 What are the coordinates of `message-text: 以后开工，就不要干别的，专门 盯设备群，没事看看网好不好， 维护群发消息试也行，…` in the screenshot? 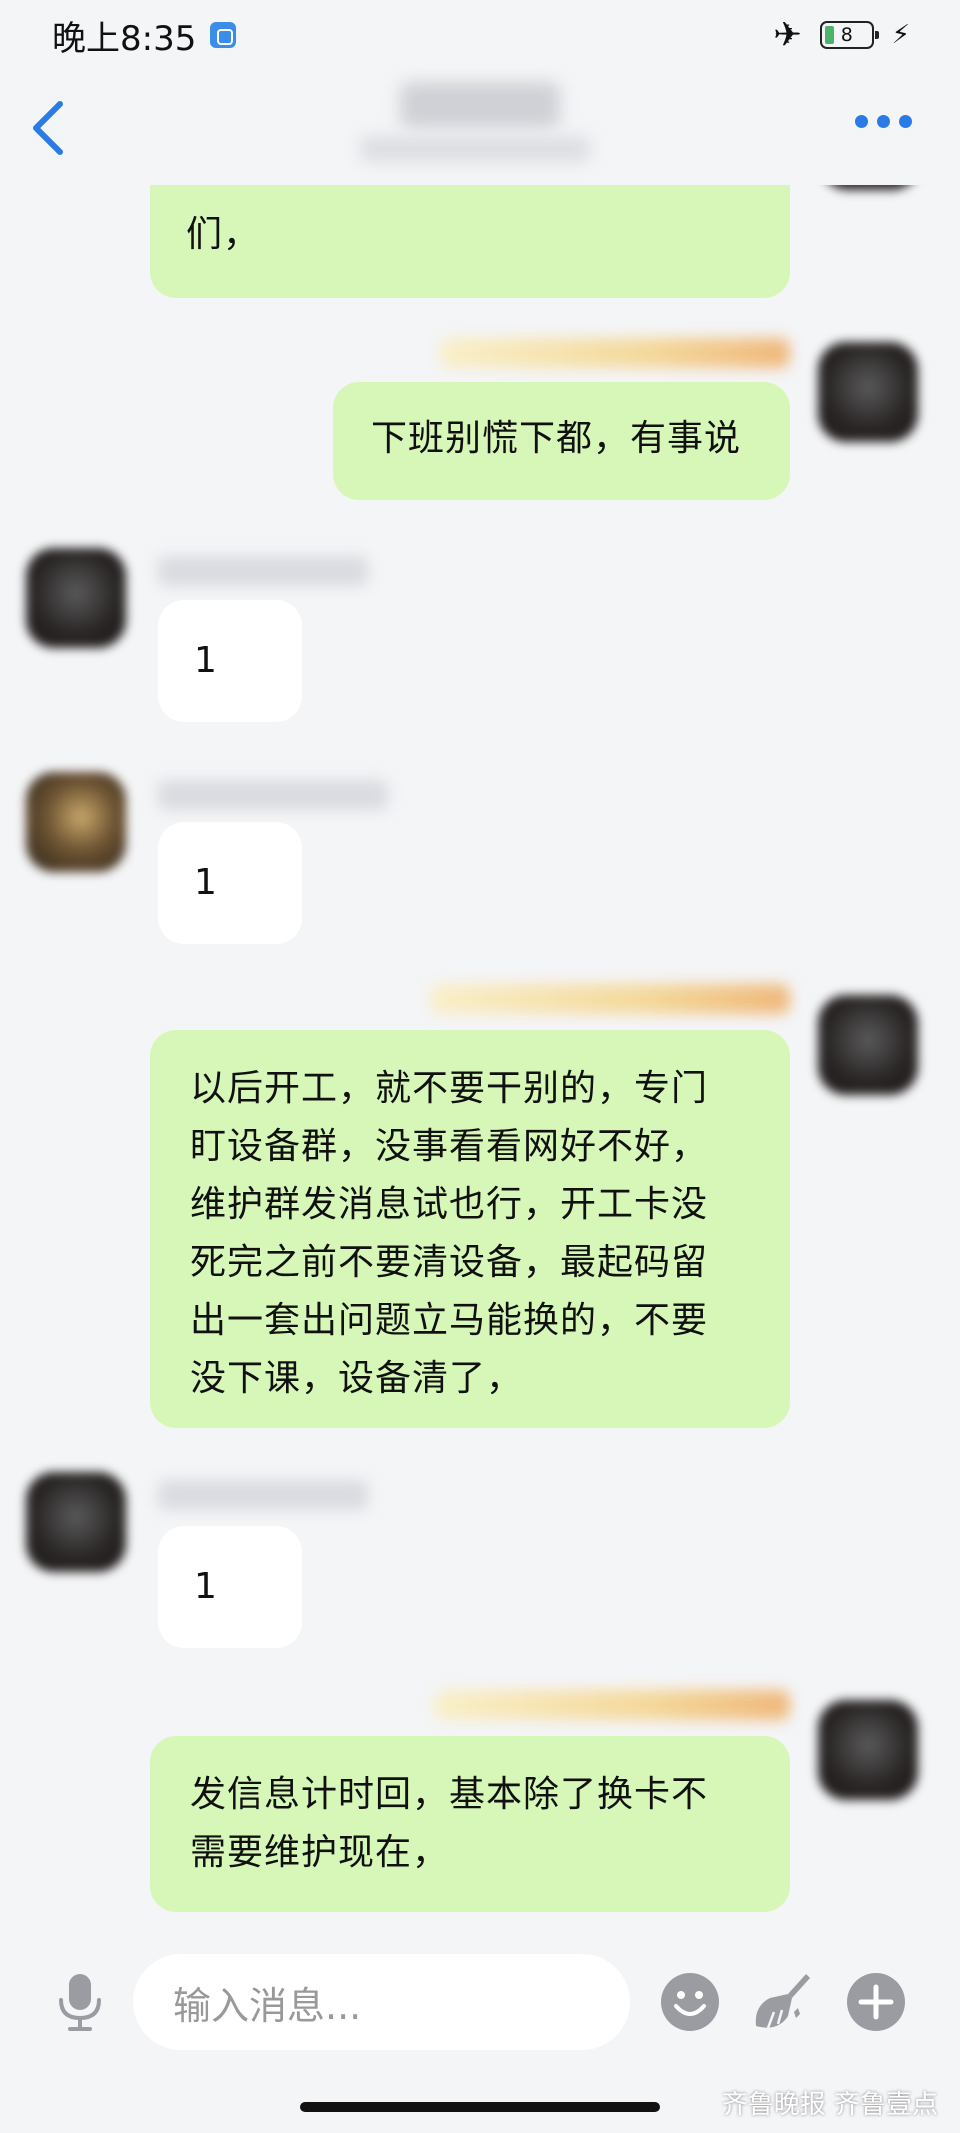 It's located at (449, 1233).